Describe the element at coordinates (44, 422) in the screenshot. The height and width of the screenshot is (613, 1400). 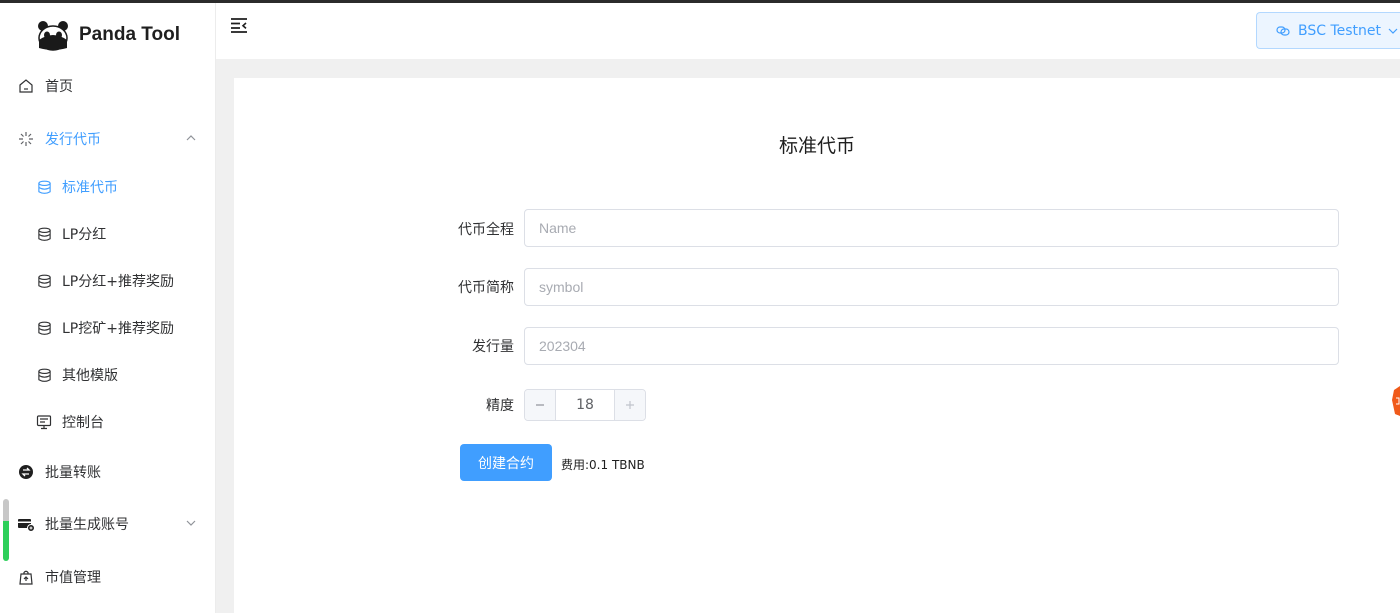
I see `monitor-icon` at that location.